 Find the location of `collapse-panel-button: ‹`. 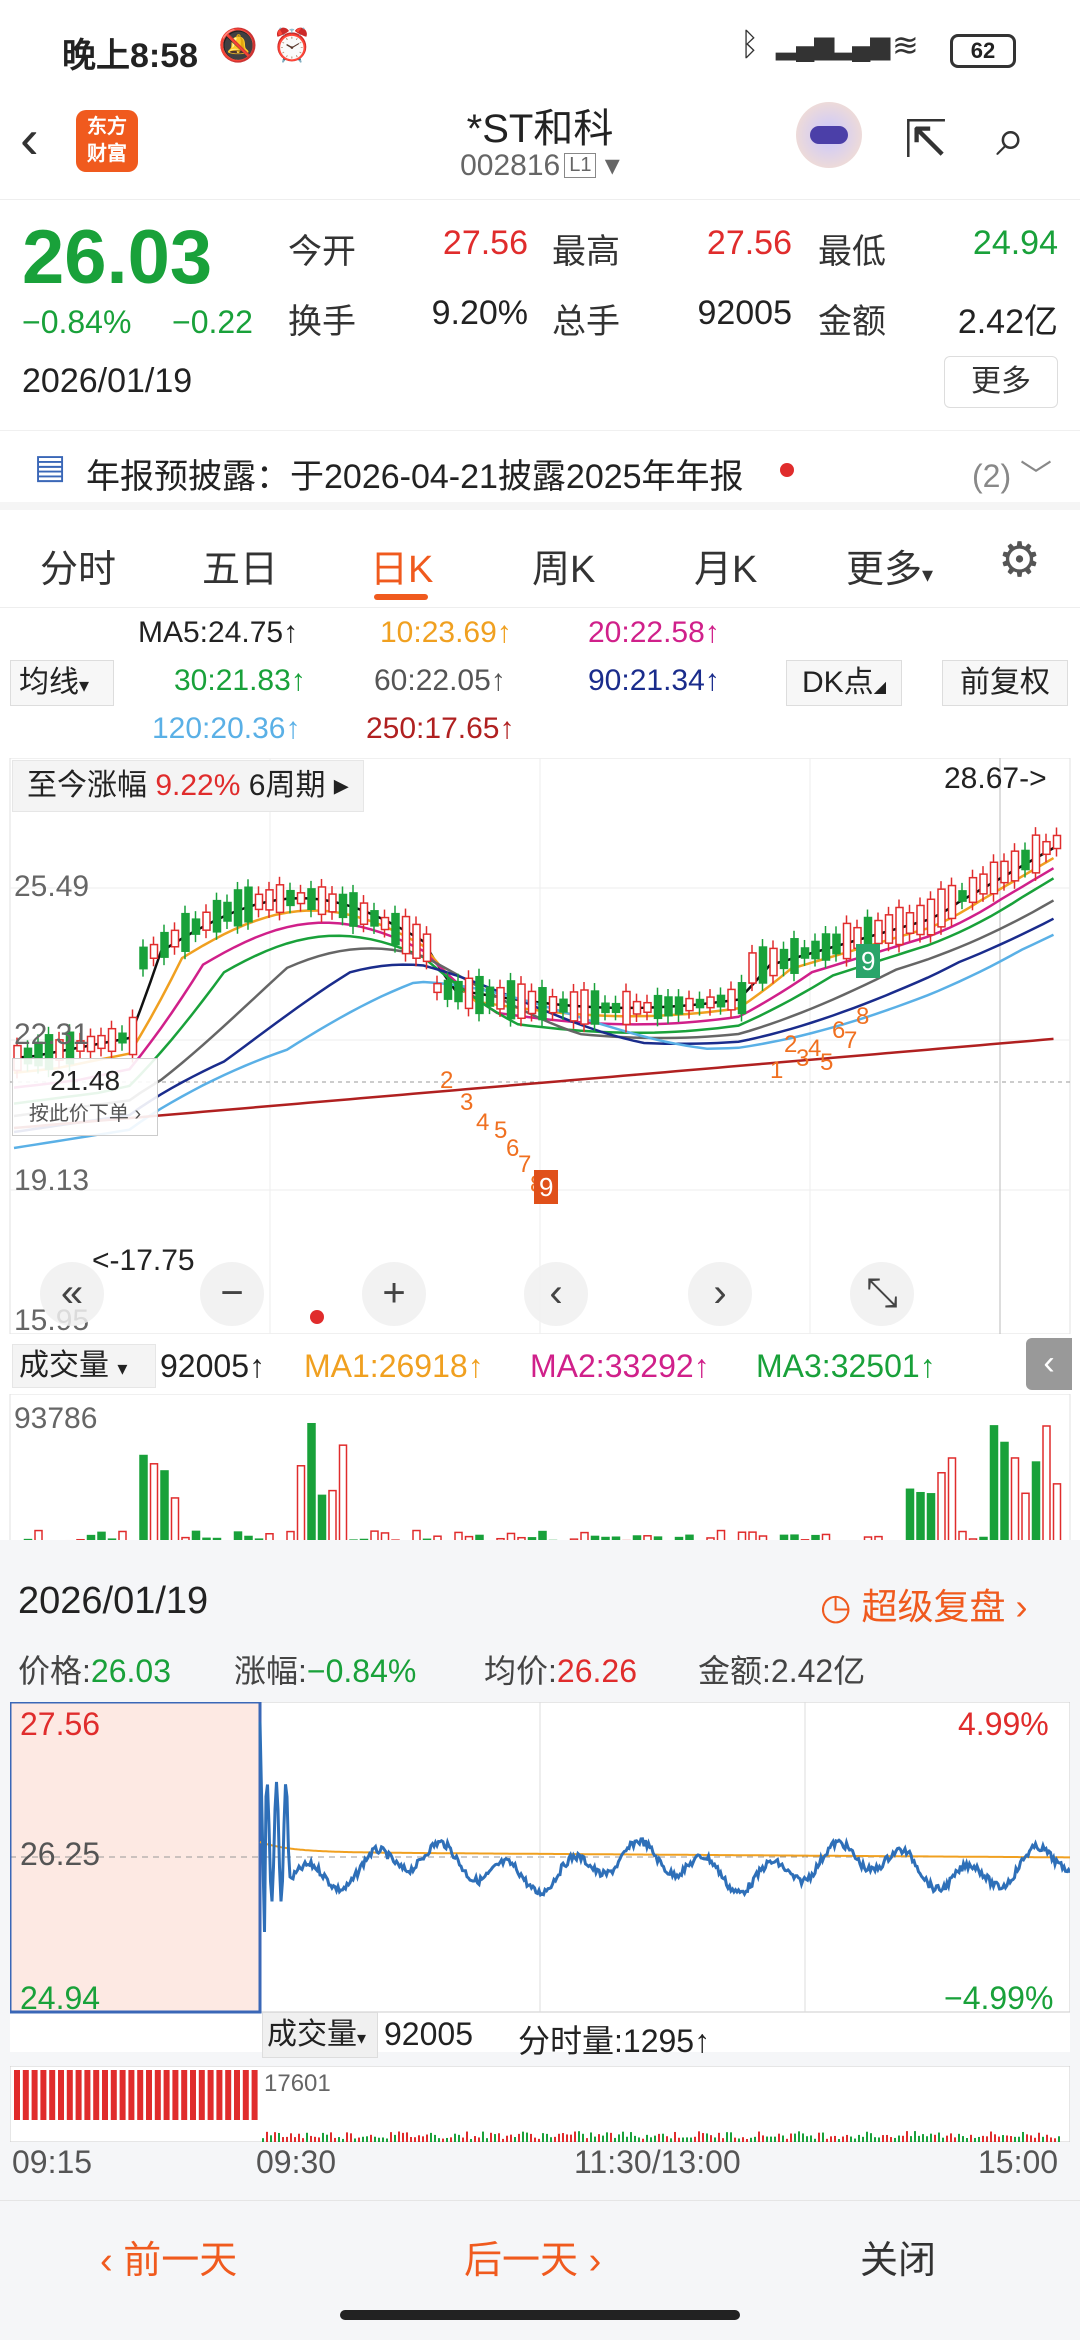

collapse-panel-button: ‹ is located at coordinates (1049, 1364).